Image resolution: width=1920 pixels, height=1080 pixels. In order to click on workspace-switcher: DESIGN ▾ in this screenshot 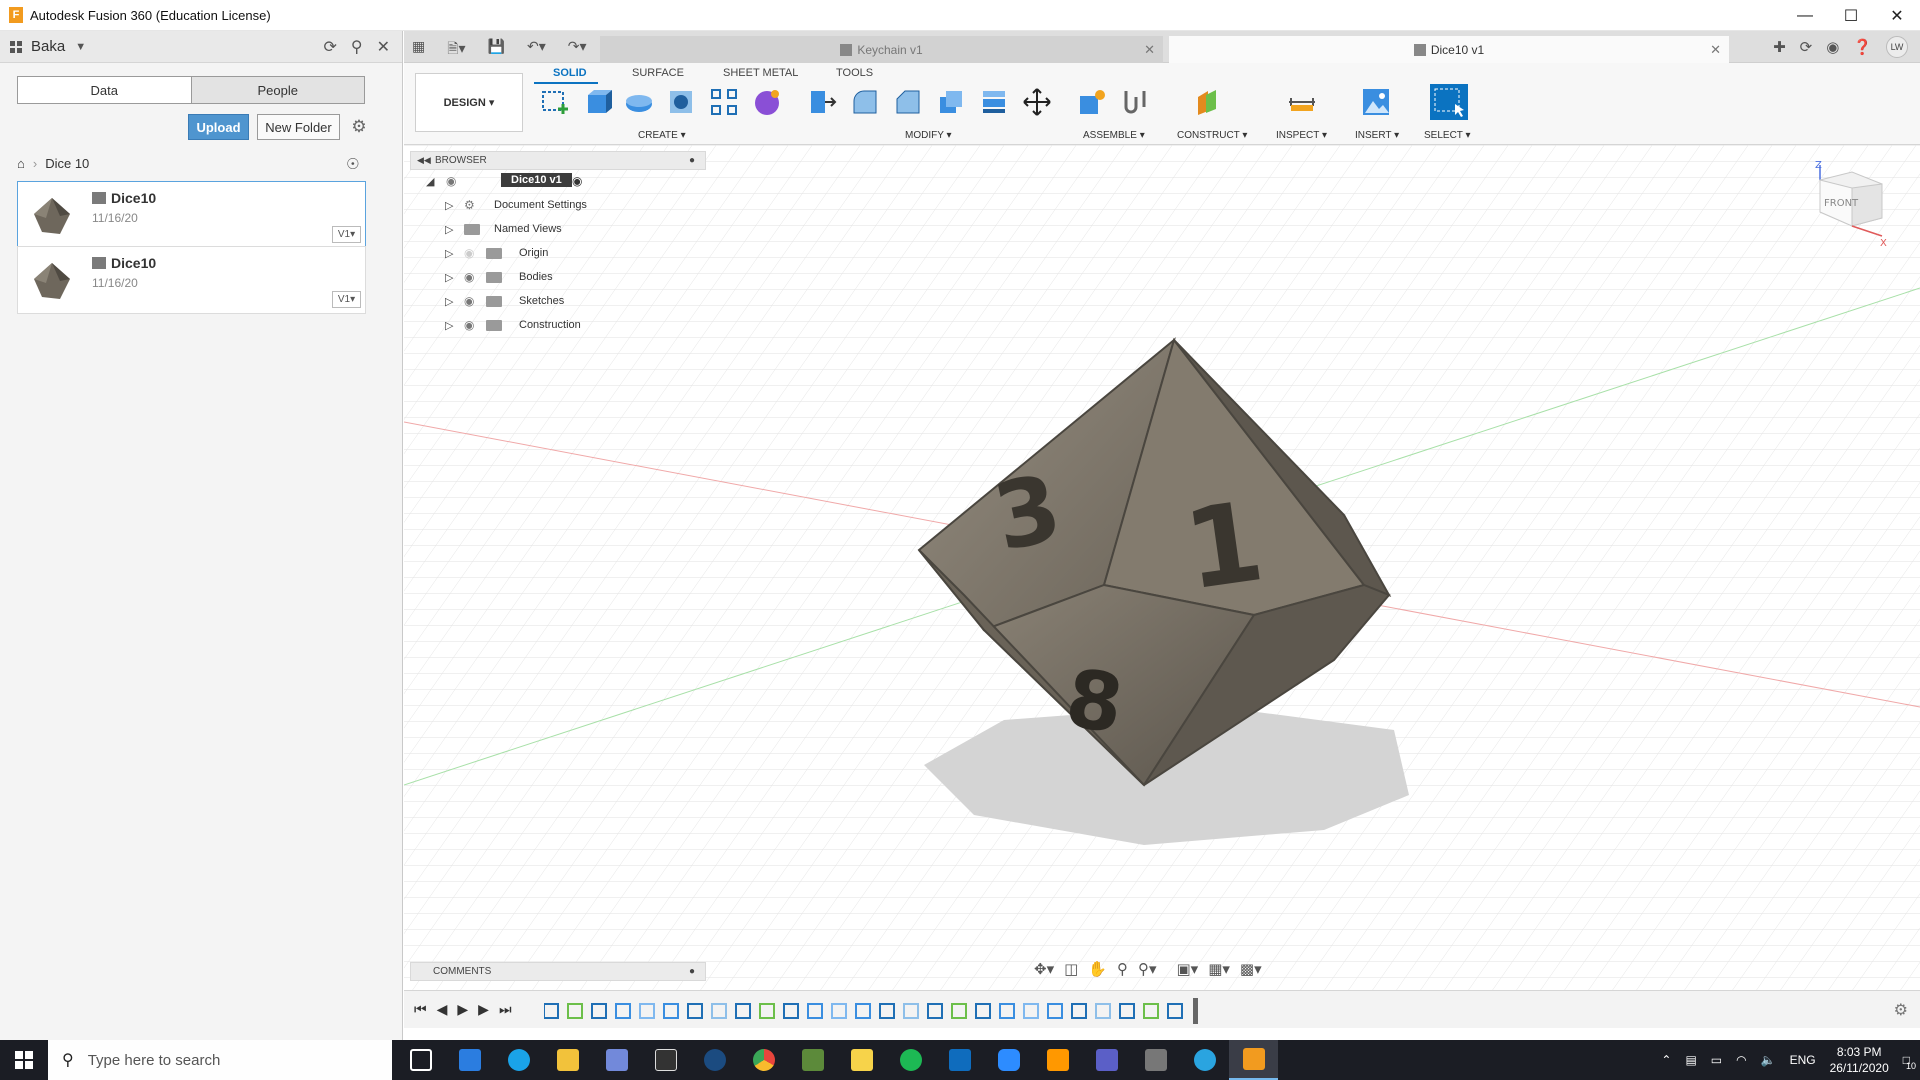, I will do `click(469, 102)`.